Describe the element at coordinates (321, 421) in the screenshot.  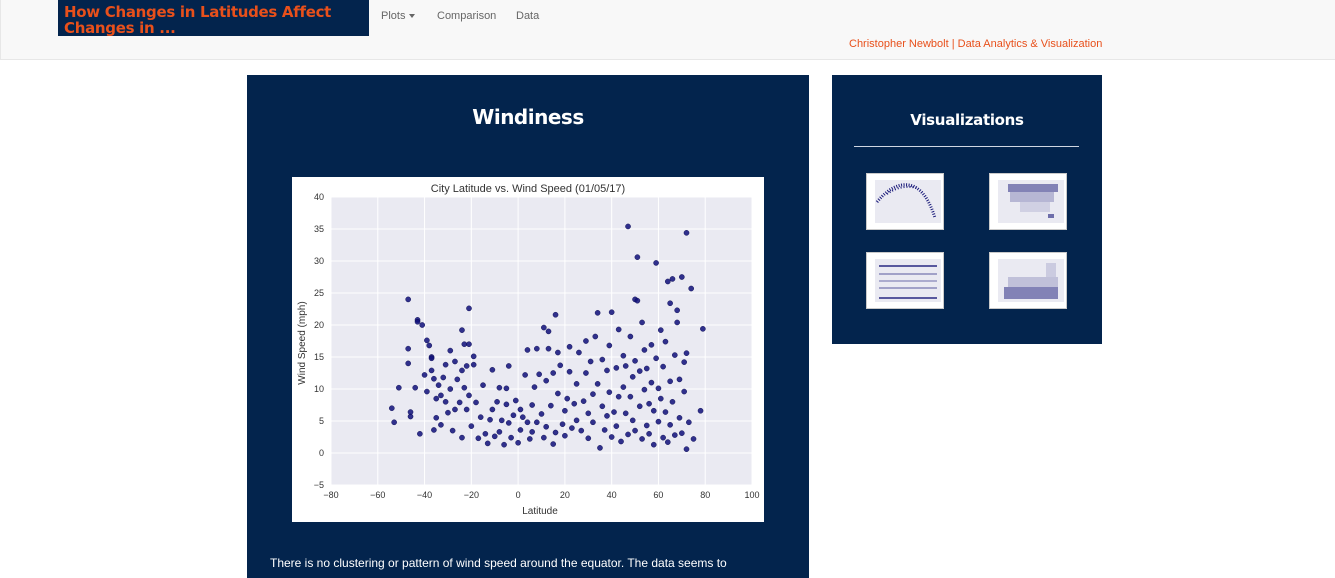
I see `y-tick-label: 5` at that location.